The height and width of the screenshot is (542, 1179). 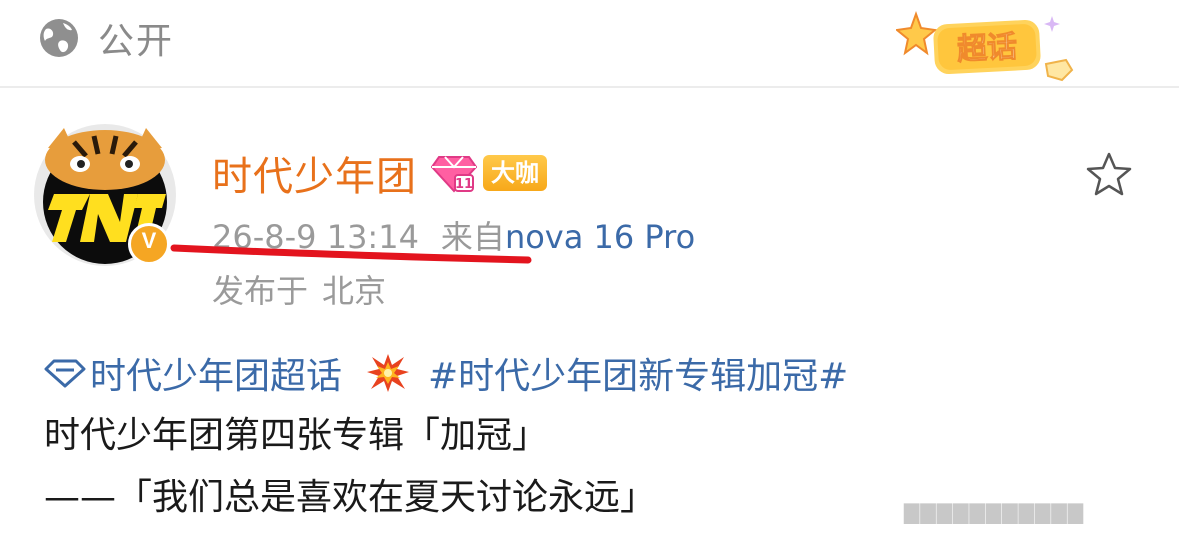 What do you see at coordinates (1109, 175) in the screenshot?
I see `star-icon` at bounding box center [1109, 175].